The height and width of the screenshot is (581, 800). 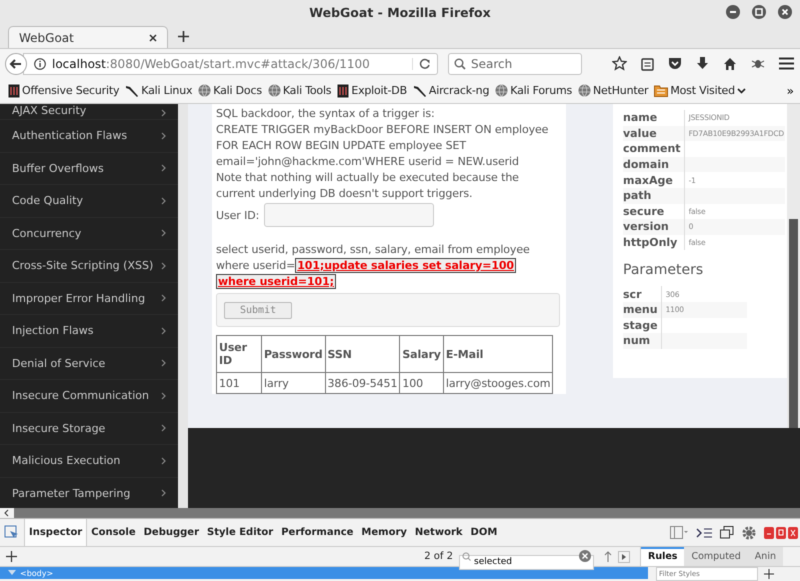 What do you see at coordinates (608, 556) in the screenshot?
I see `previous-icon` at bounding box center [608, 556].